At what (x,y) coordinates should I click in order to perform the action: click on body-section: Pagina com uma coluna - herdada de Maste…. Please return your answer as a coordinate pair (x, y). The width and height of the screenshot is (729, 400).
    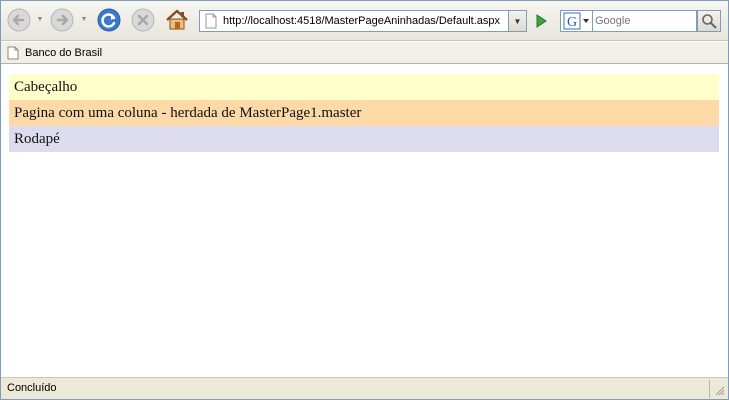
    Looking at the image, I should click on (364, 113).